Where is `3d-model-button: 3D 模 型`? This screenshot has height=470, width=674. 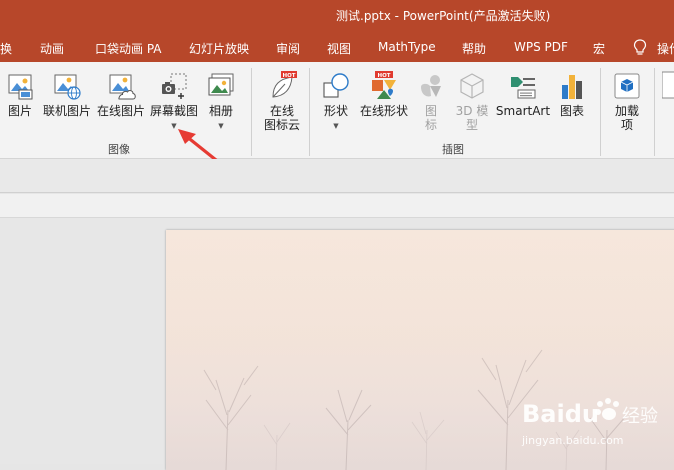
3d-model-button: 3D 模 型 is located at coordinates (472, 101).